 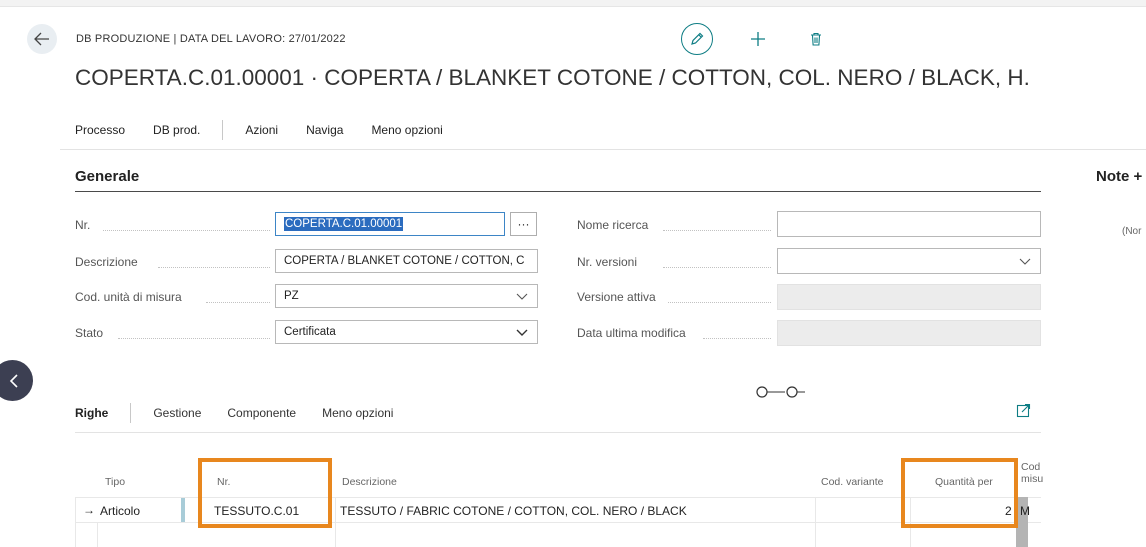 I want to click on righe-action-gestione: Gestione, so click(x=177, y=413).